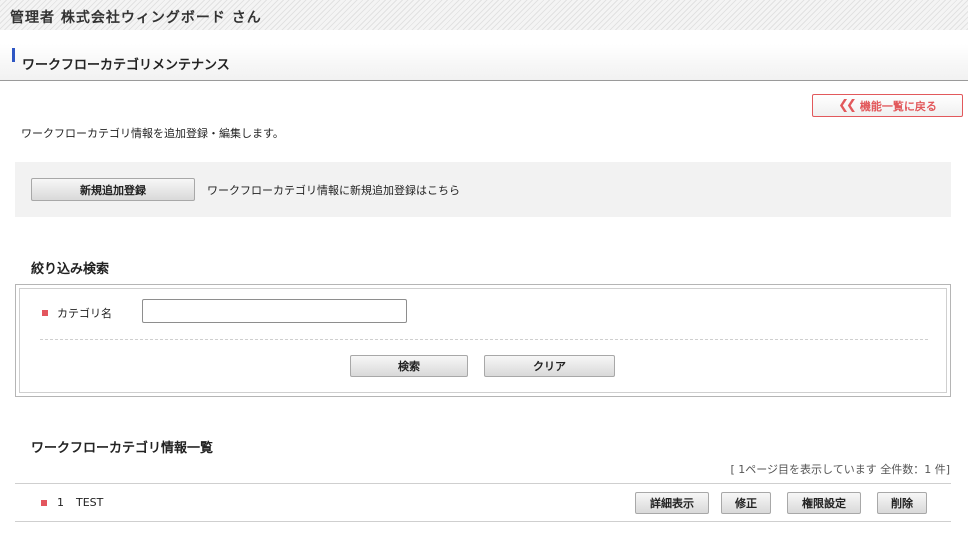 This screenshot has height=536, width=968. What do you see at coordinates (409, 366) in the screenshot?
I see `search-button: 検索` at bounding box center [409, 366].